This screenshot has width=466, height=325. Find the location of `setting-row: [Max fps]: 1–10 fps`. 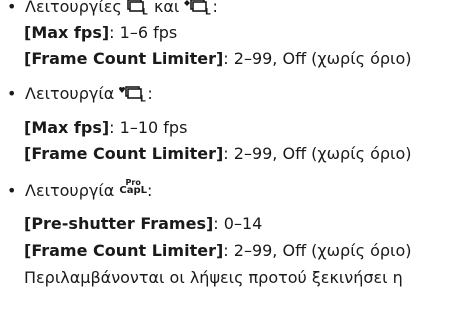

setting-row: [Max fps]: 1–10 fps is located at coordinates (105, 128).